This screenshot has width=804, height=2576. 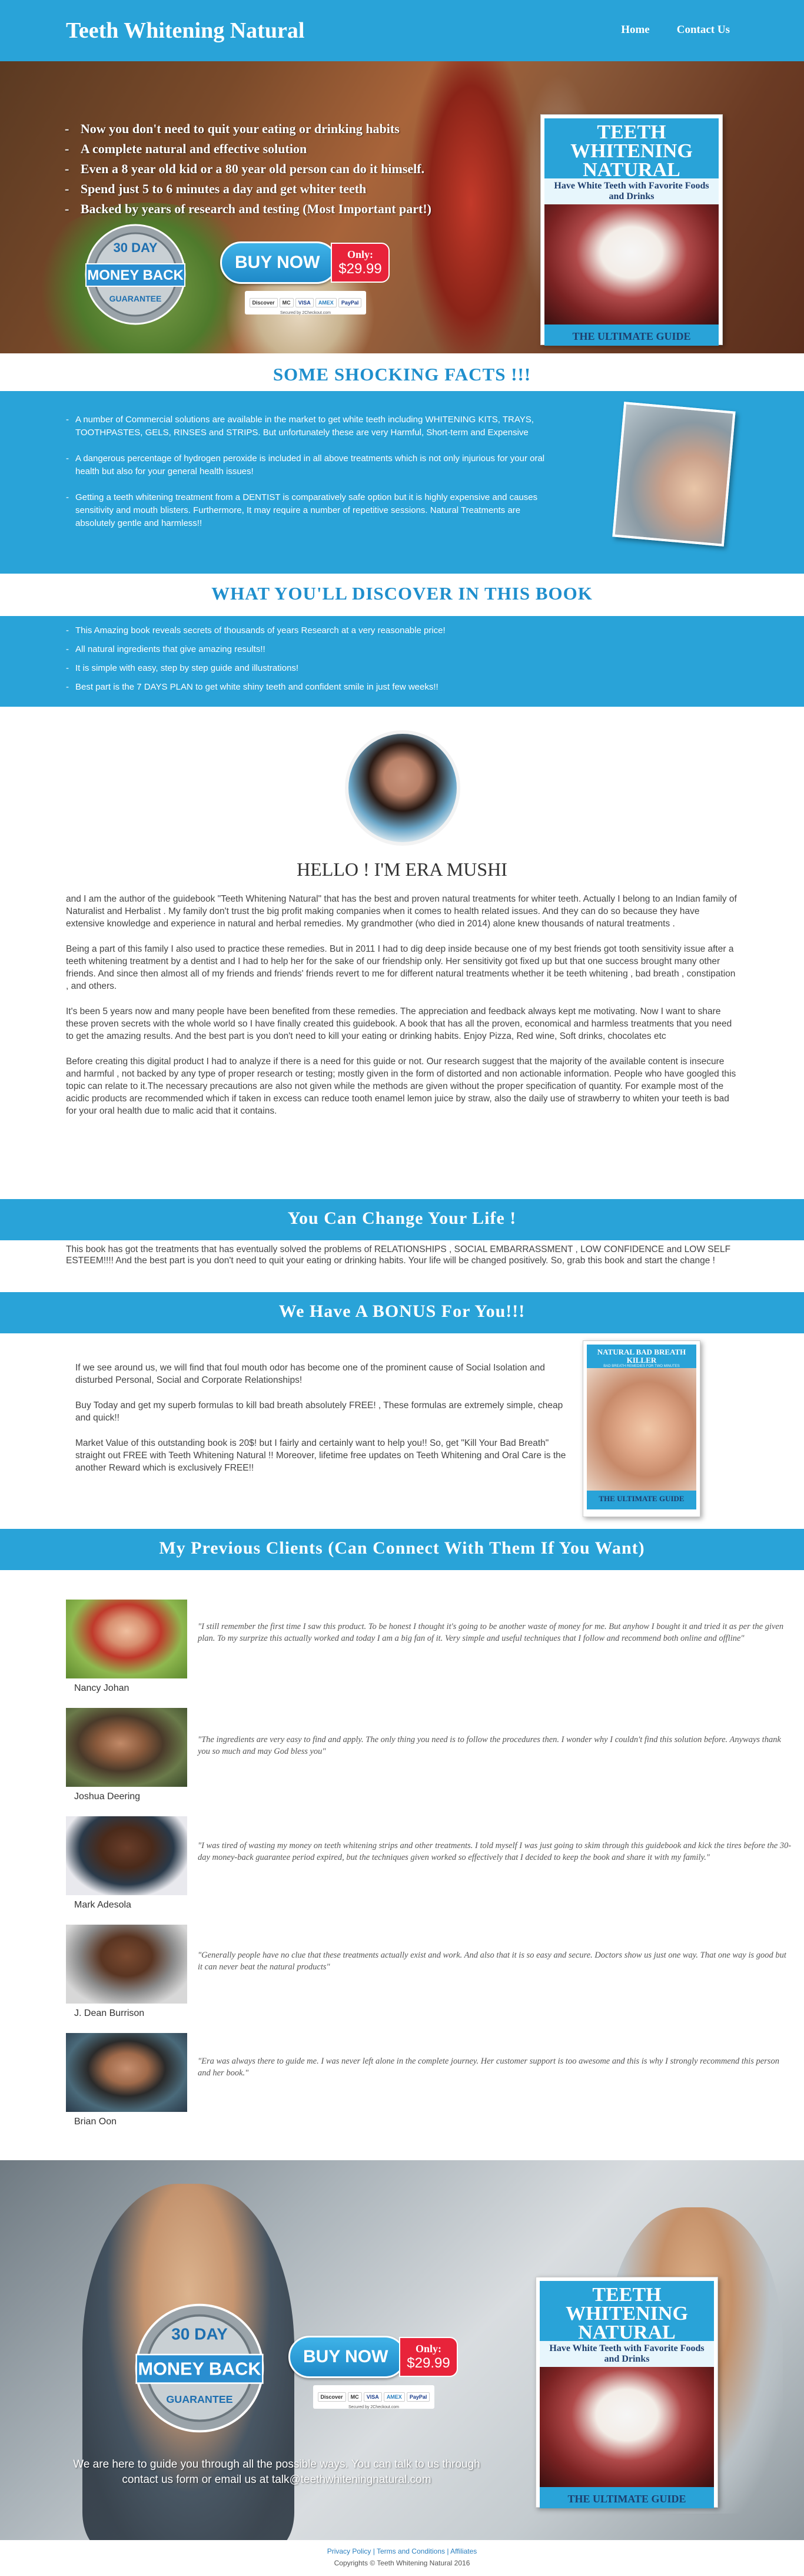 What do you see at coordinates (135, 298) in the screenshot?
I see `badge-bottom-text: GUARANTEE` at bounding box center [135, 298].